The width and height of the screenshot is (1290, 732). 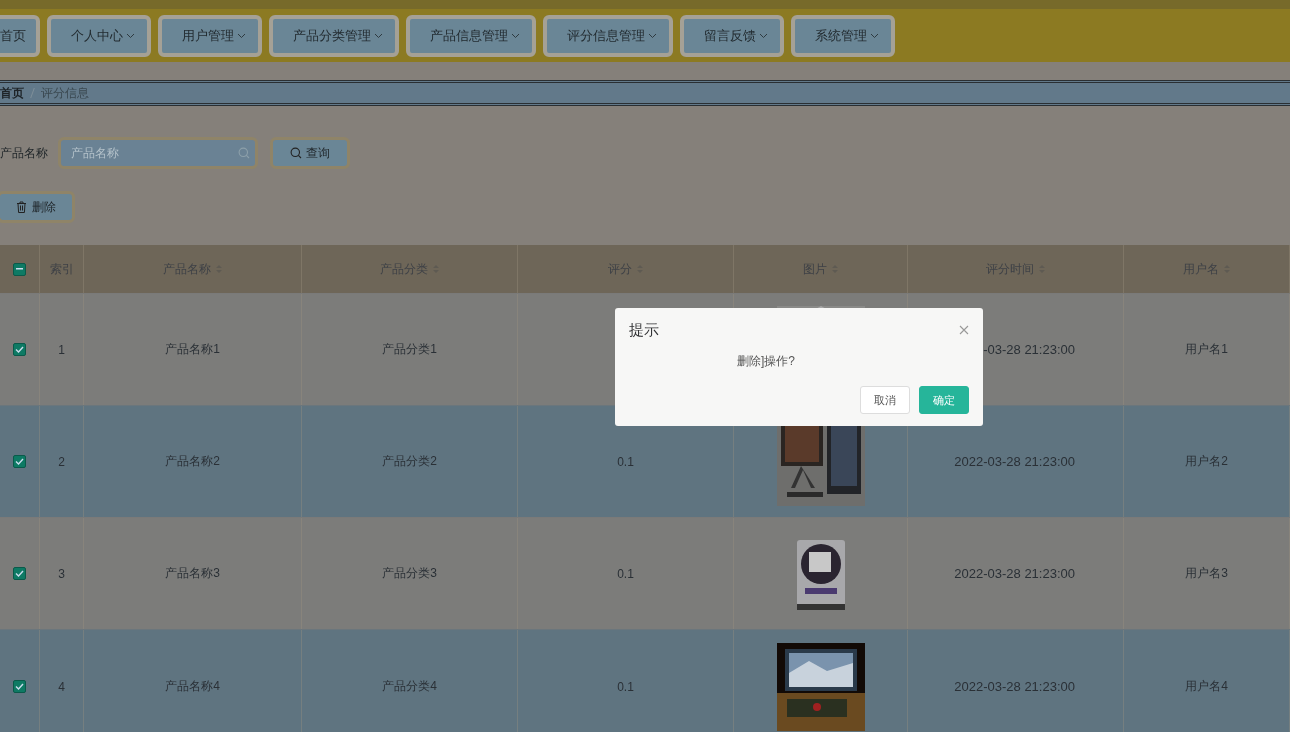 What do you see at coordinates (12, 93) in the screenshot?
I see `breadcrumb-link: 首页` at bounding box center [12, 93].